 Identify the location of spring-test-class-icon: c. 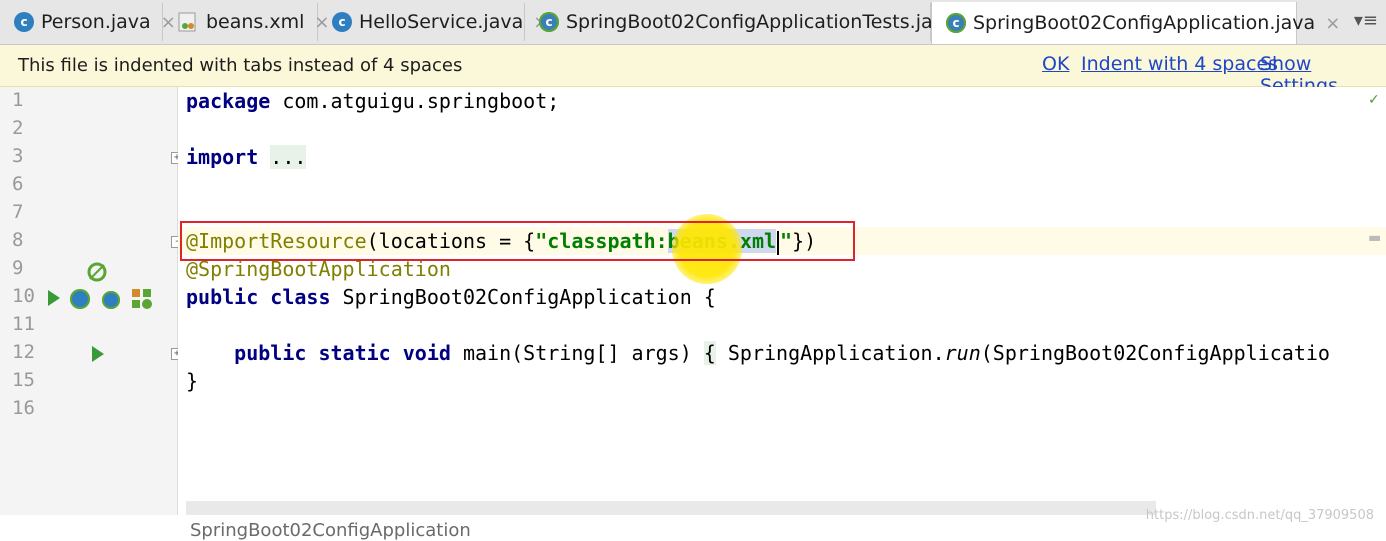
(549, 22).